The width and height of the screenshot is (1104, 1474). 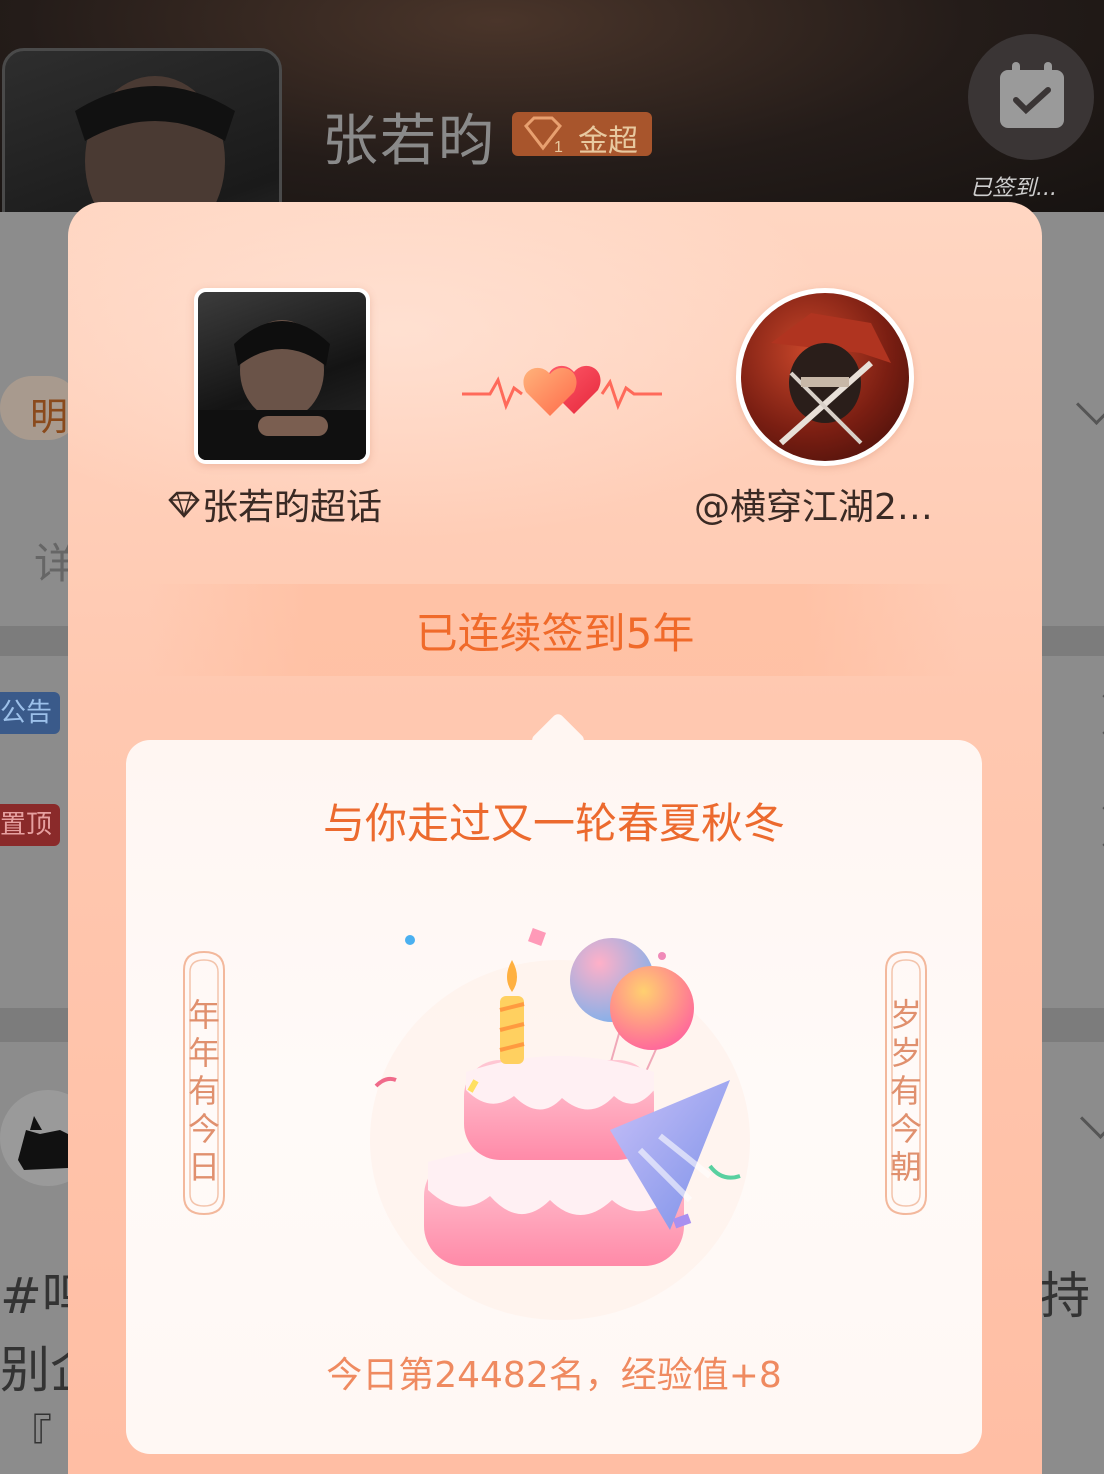 I want to click on couplet-char: 日, so click(x=203, y=1167).